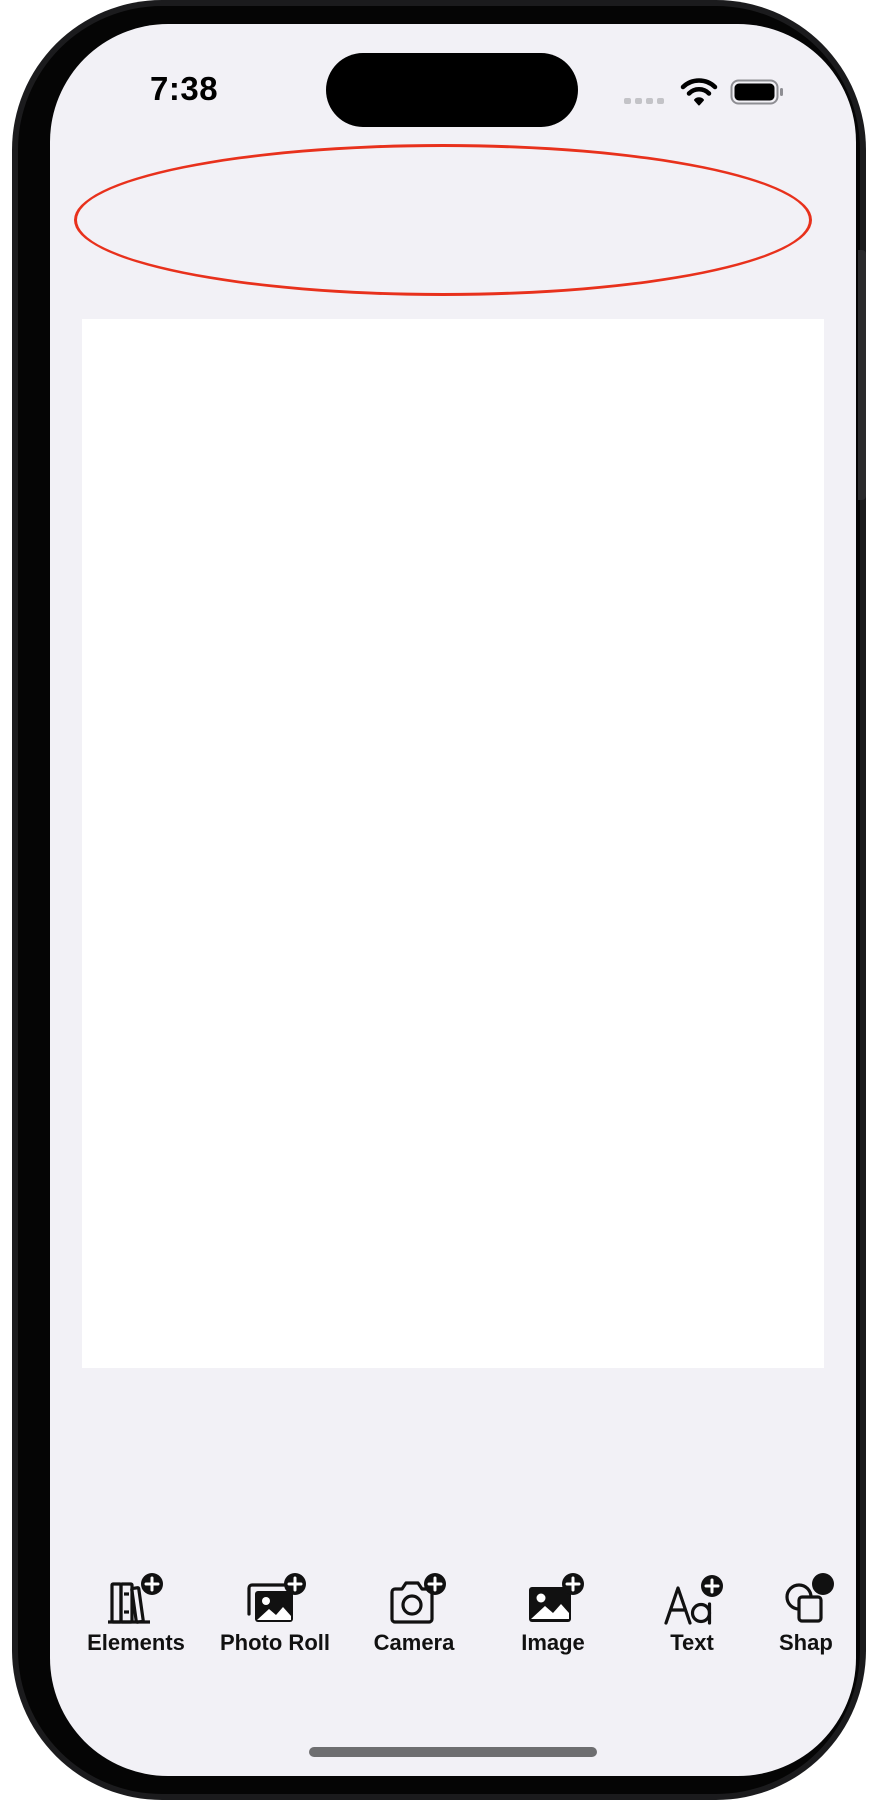  Describe the element at coordinates (136, 1642) in the screenshot. I see `toolbar-item-label: Elements` at that location.